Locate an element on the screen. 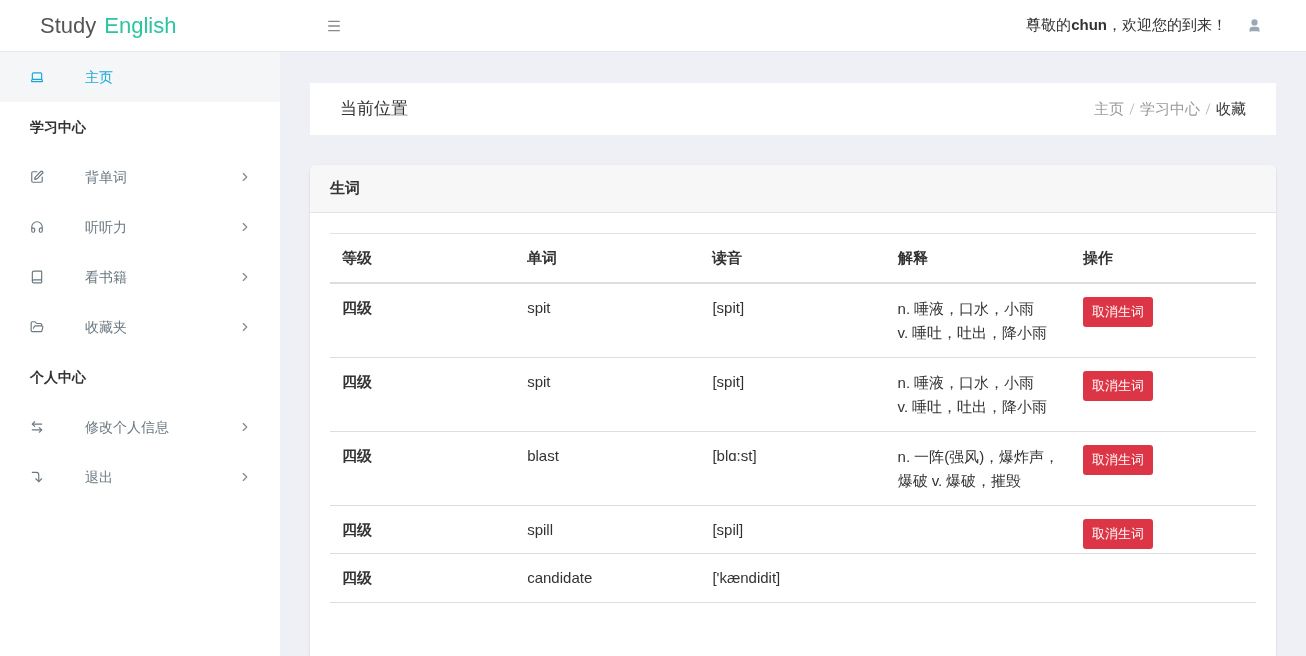 This screenshot has height=656, width=1306. column-header: 解释 is located at coordinates (912, 257).